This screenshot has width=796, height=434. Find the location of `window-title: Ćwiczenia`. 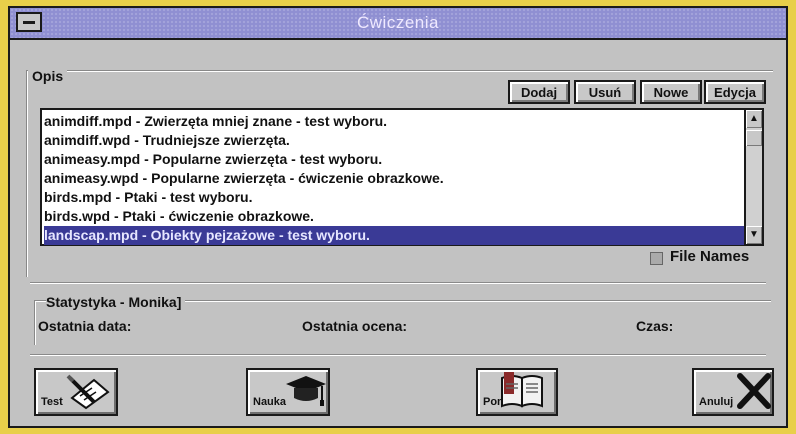

window-title: Ćwiczenia is located at coordinates (398, 22).